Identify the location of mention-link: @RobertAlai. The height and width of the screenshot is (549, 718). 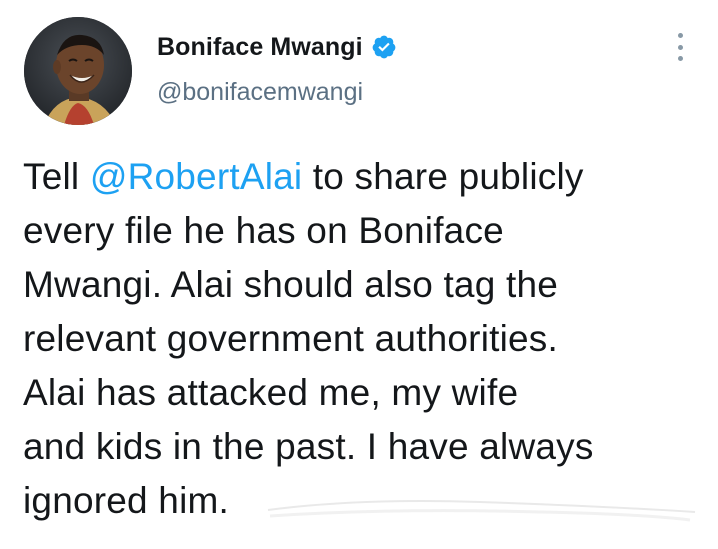
(196, 176).